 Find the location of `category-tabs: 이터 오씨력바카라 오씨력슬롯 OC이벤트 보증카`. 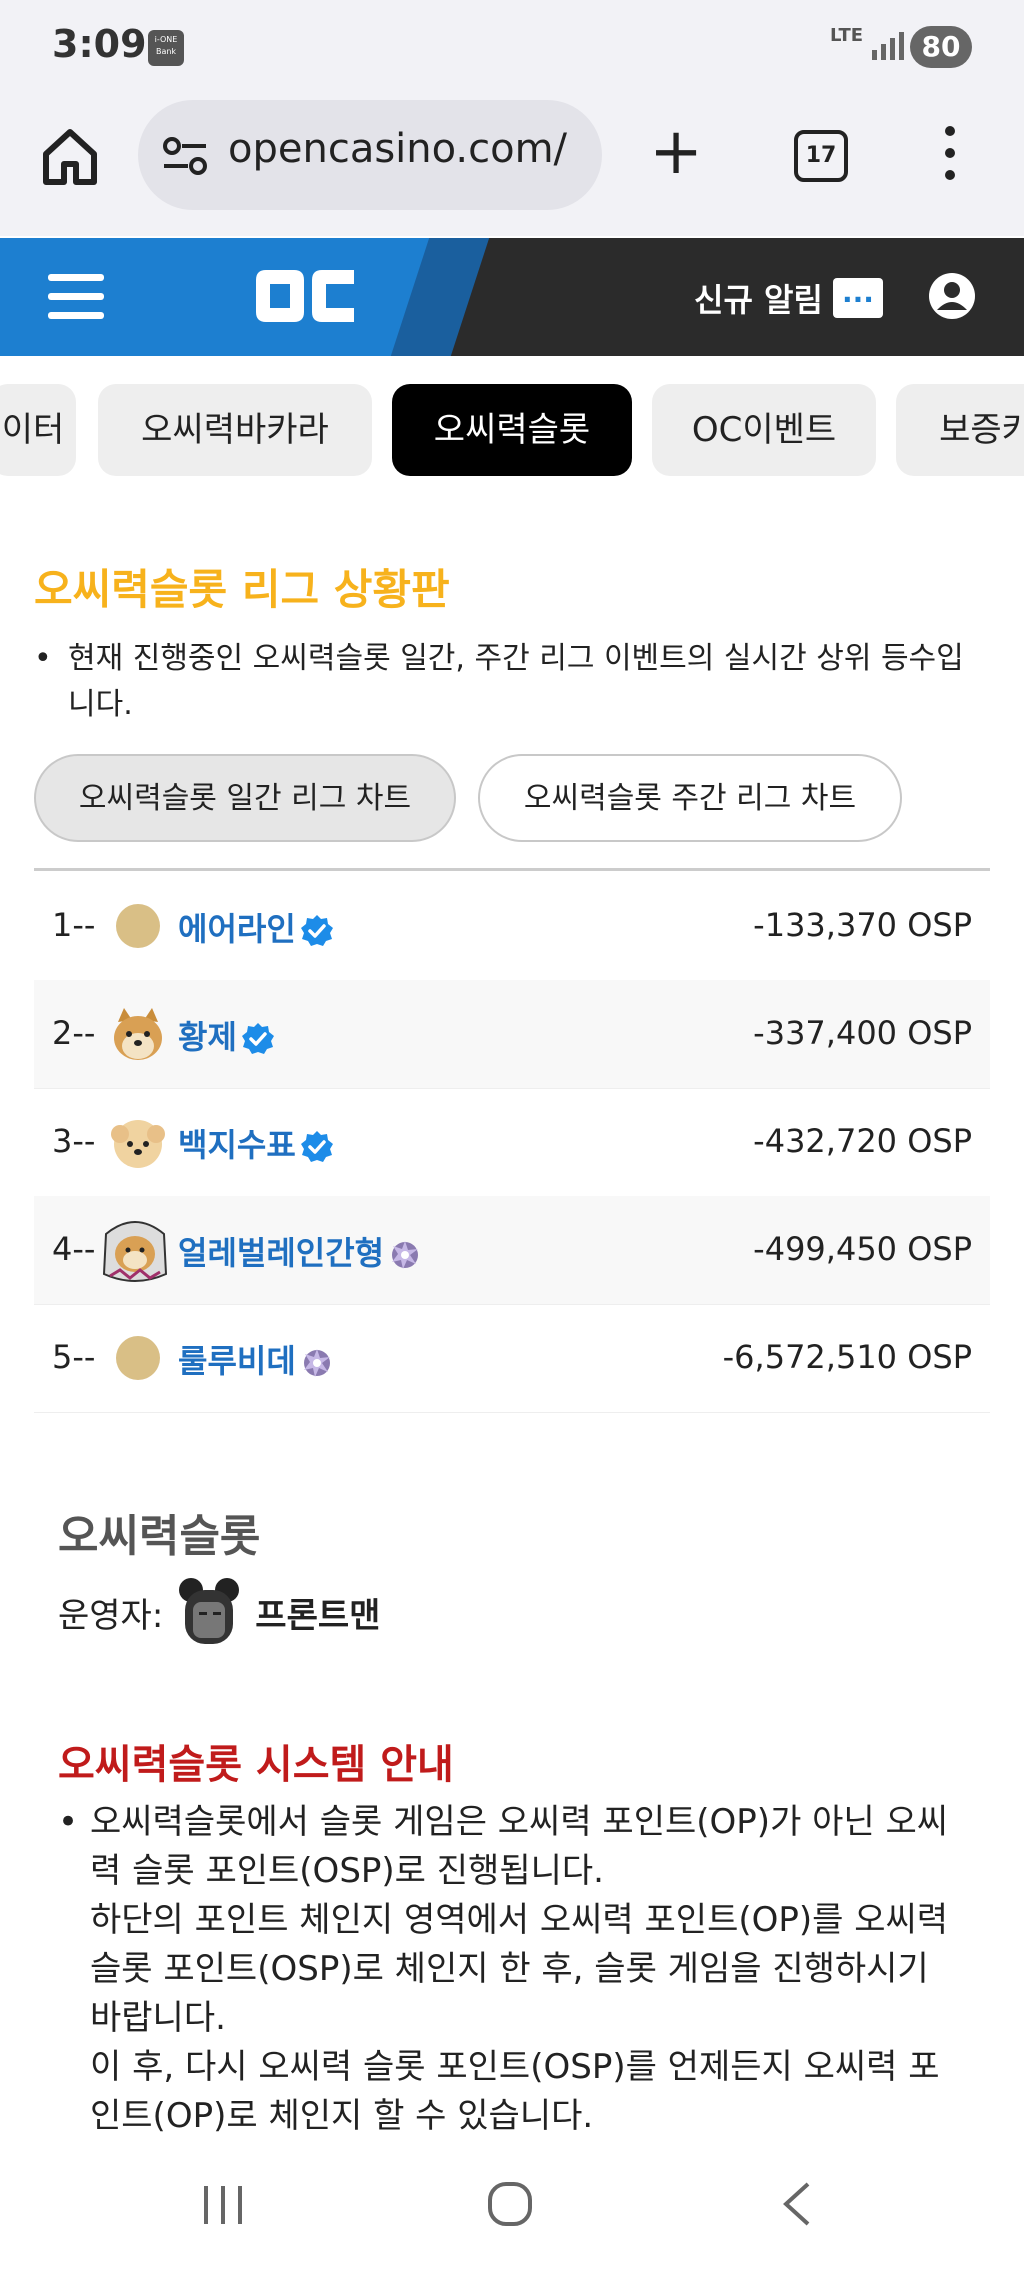

category-tabs: 이터 오씨력바카라 오씨력슬롯 OC이벤트 보증카 is located at coordinates (512, 430).